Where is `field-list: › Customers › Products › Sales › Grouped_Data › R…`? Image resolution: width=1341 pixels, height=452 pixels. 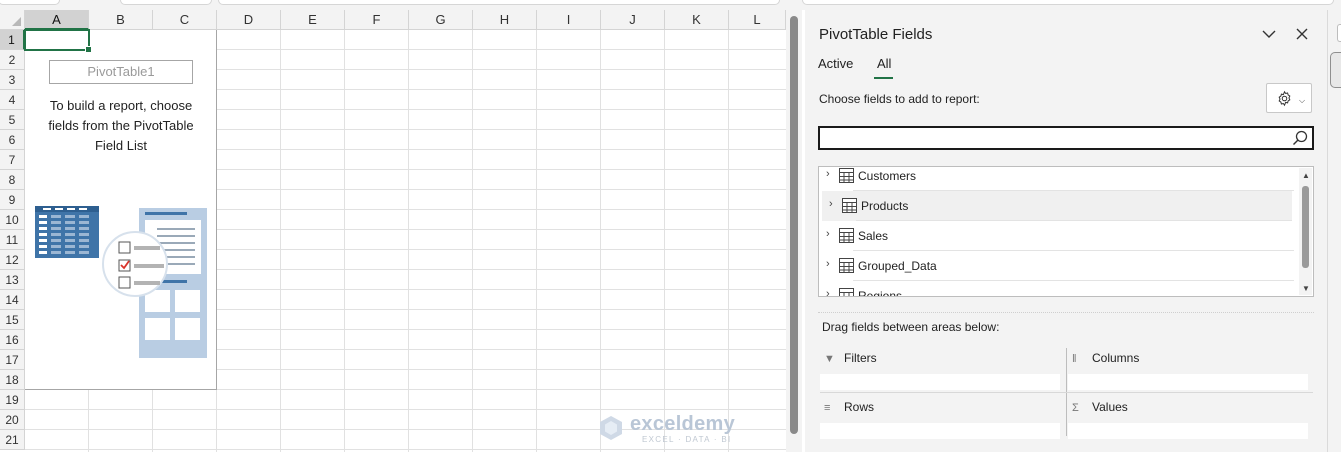 field-list: › Customers › Products › Sales › Grouped_Data › R… is located at coordinates (1066, 231).